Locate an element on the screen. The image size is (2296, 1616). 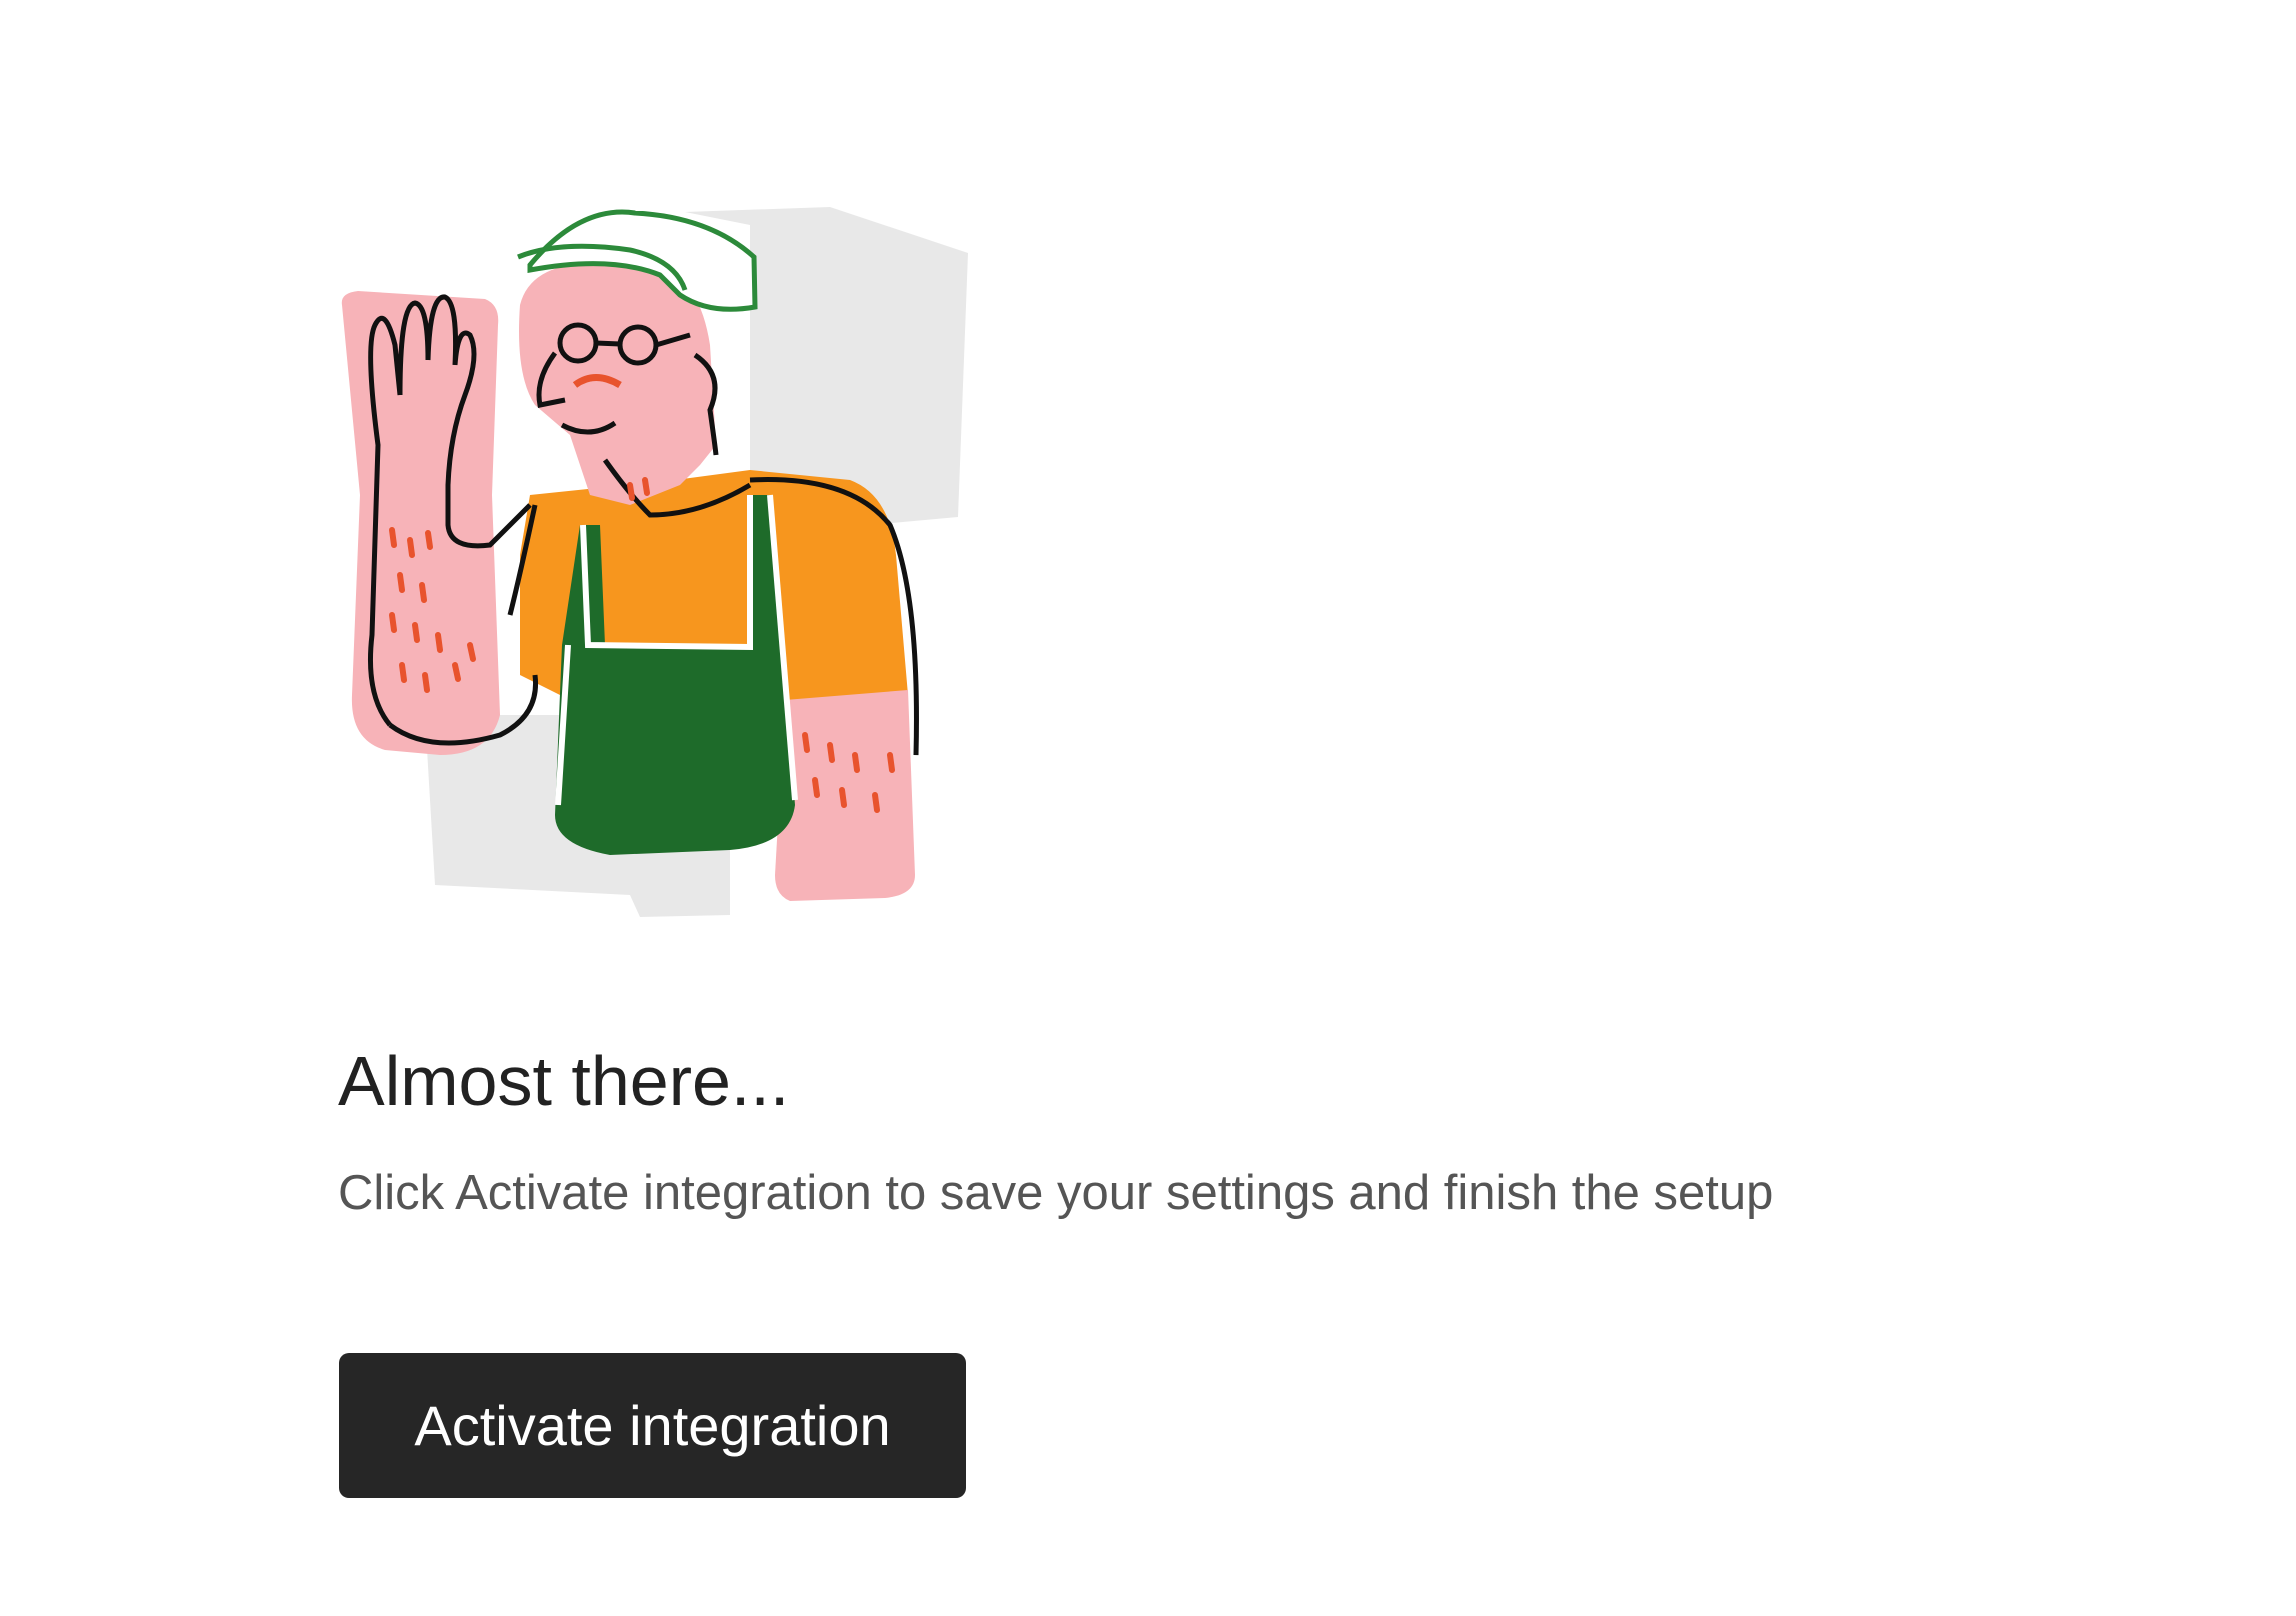
activate-integration-button: Activate integration is located at coordinates (652, 1425).